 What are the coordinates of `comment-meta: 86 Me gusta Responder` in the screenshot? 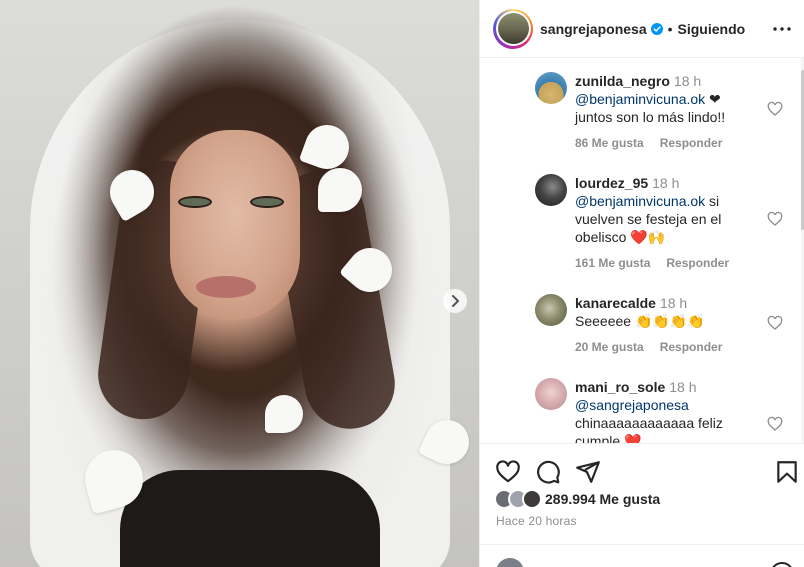 It's located at (648, 143).